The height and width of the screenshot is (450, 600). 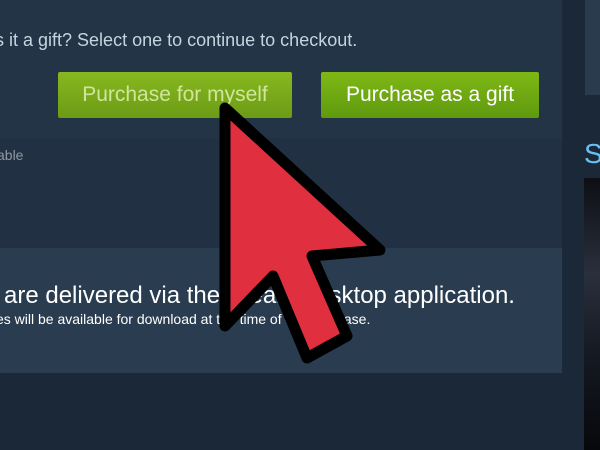 What do you see at coordinates (592, 153) in the screenshot?
I see `sidebar-heading: S` at bounding box center [592, 153].